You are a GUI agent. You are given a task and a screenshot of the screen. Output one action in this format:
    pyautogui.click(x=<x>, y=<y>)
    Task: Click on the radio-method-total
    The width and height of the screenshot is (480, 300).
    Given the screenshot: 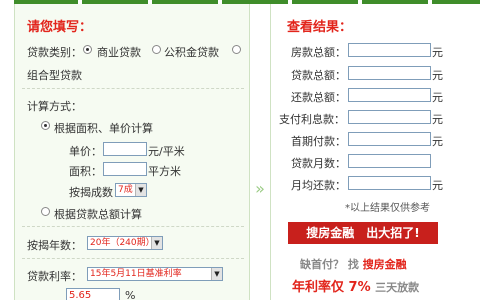 What is the action you would take?
    pyautogui.click(x=45, y=211)
    